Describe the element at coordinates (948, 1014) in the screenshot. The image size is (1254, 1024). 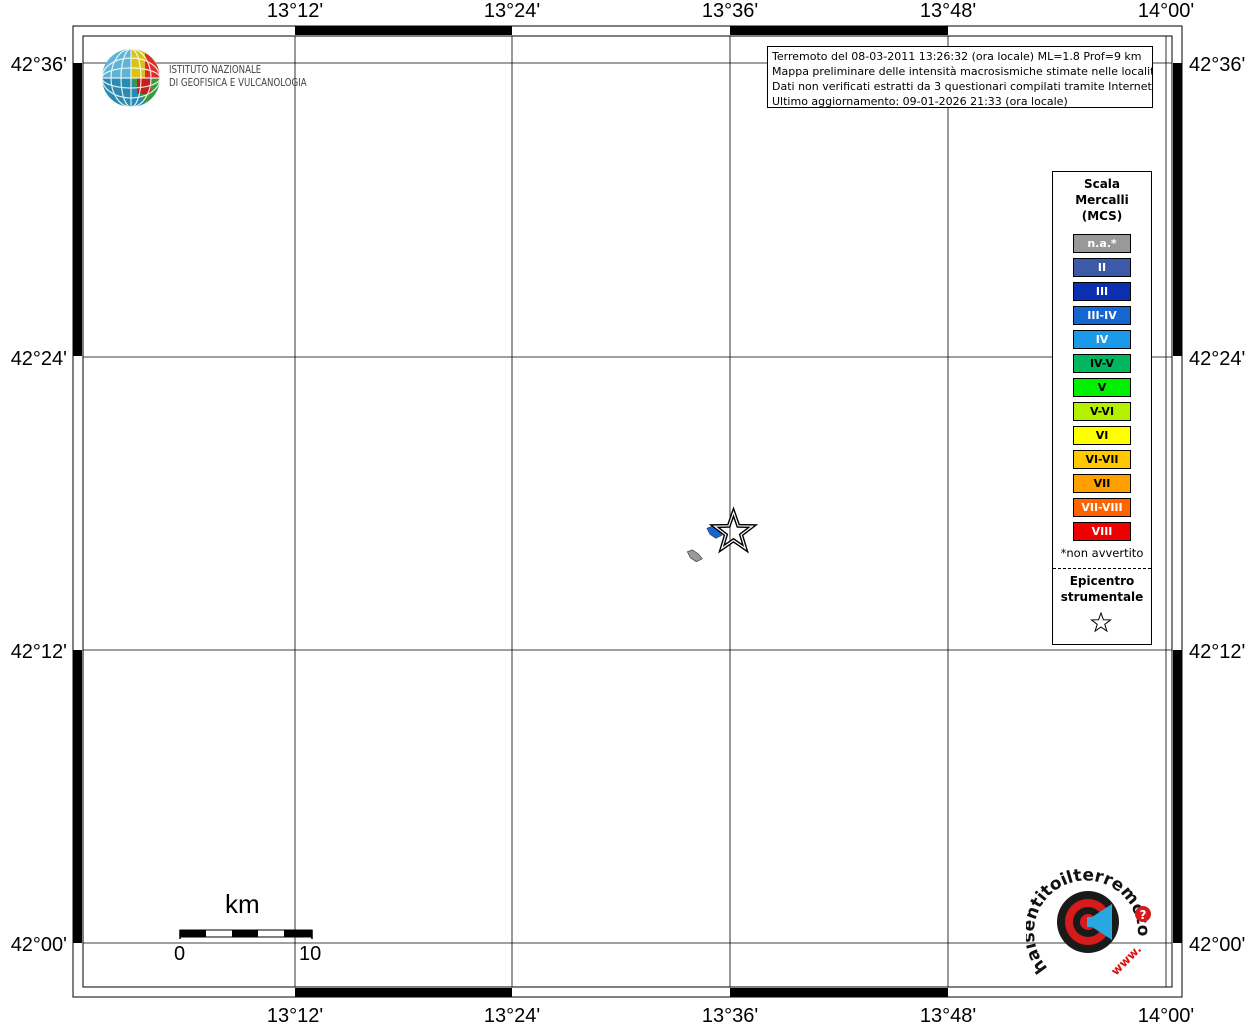
I see `lon-label-bottom: 13°48'` at that location.